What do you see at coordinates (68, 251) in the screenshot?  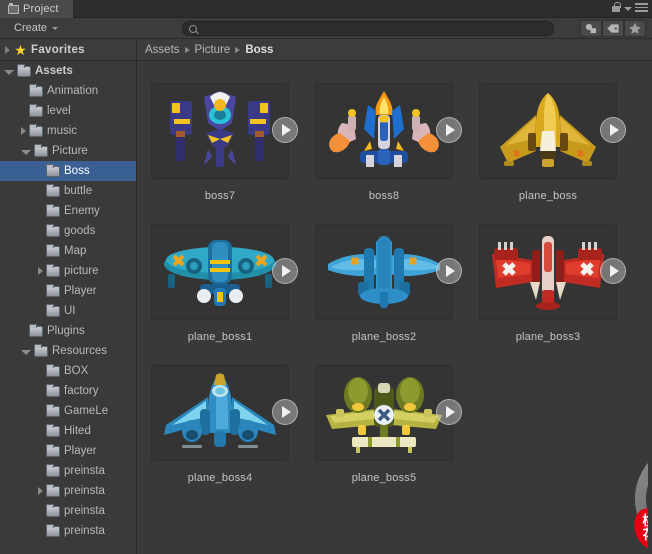 I see `tree-item-map: Map` at bounding box center [68, 251].